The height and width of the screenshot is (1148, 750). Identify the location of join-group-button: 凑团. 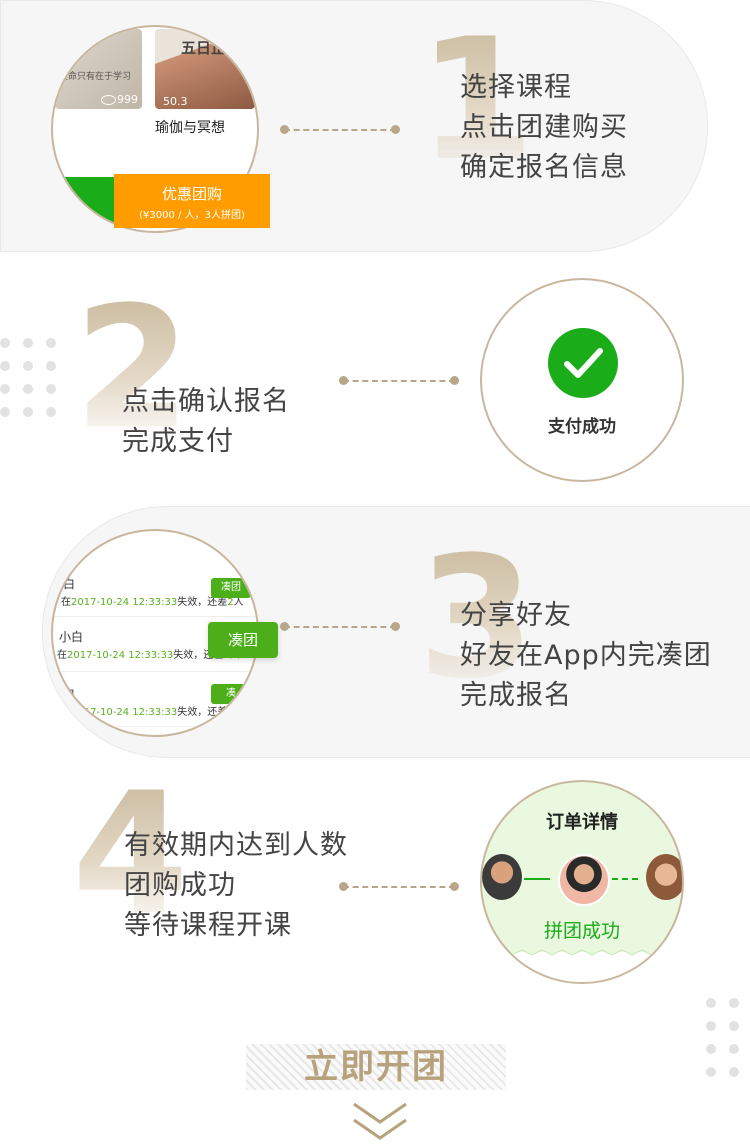
(231, 588).